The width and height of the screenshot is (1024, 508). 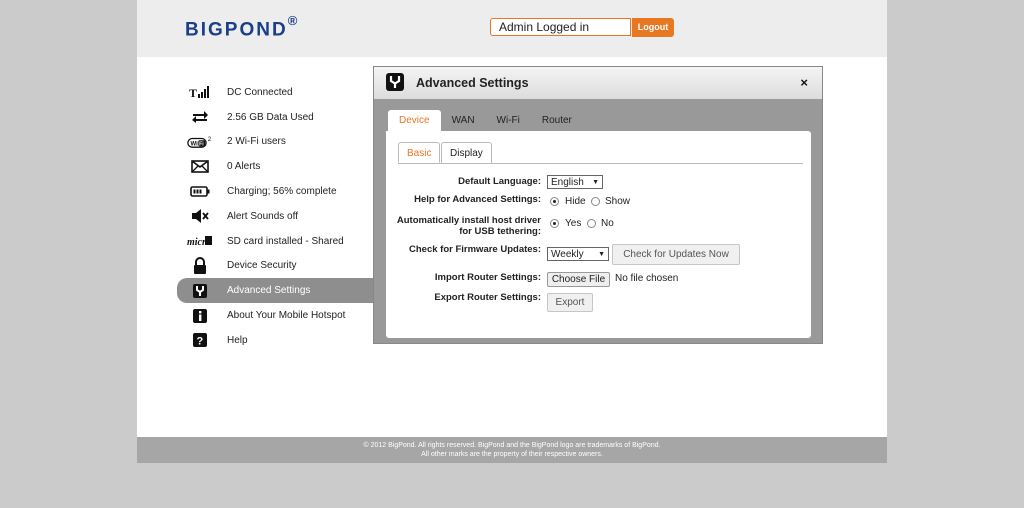 I want to click on question-icon: ?, so click(x=200, y=340).